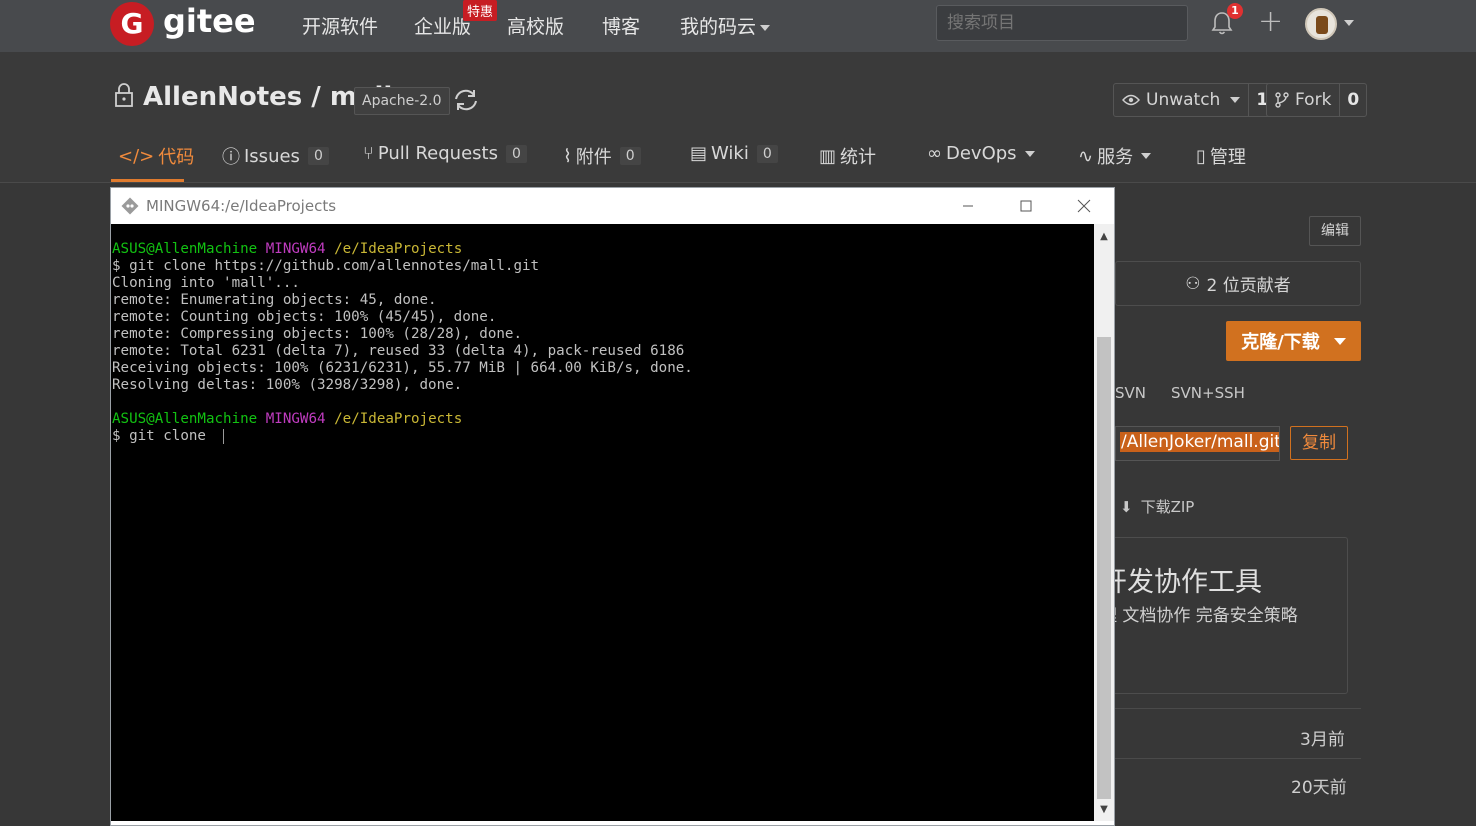  What do you see at coordinates (132, 24) in the screenshot?
I see `gitee-logo-icon: G` at bounding box center [132, 24].